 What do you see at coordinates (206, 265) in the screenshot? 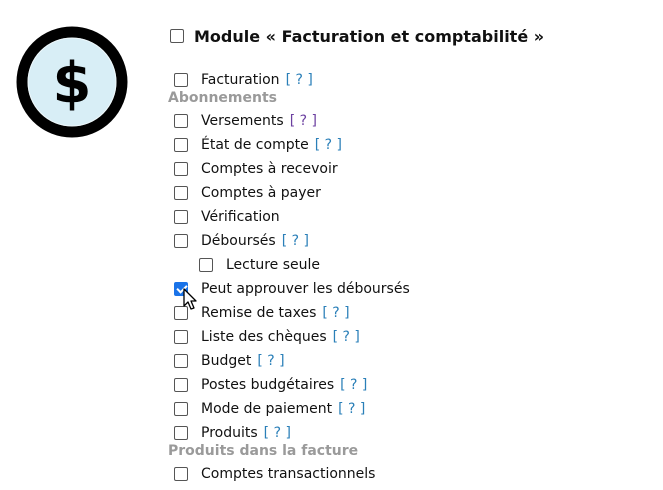
I see `checkbox-lecture-seule` at bounding box center [206, 265].